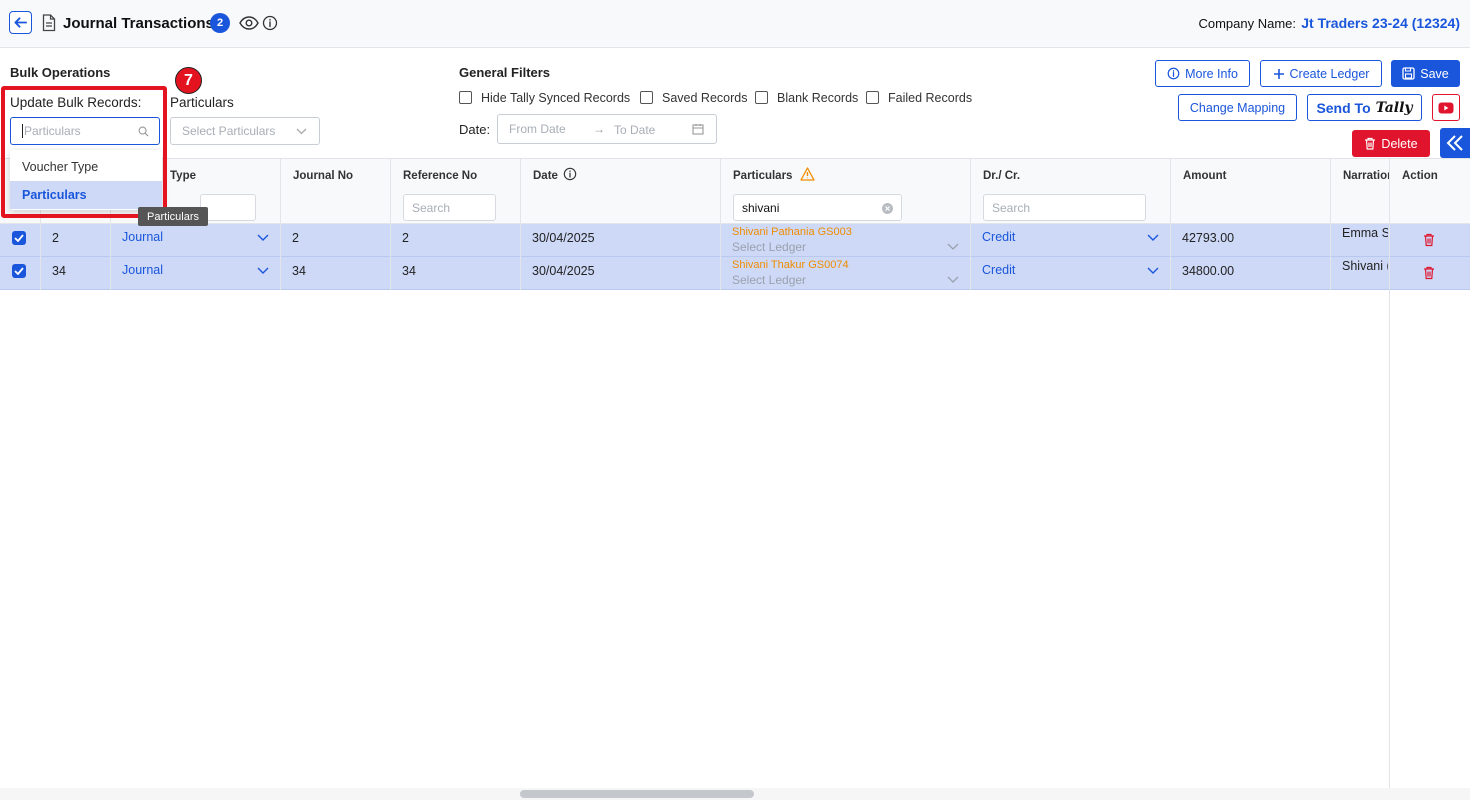 Image resolution: width=1470 pixels, height=800 pixels. I want to click on eye-icon, so click(249, 23).